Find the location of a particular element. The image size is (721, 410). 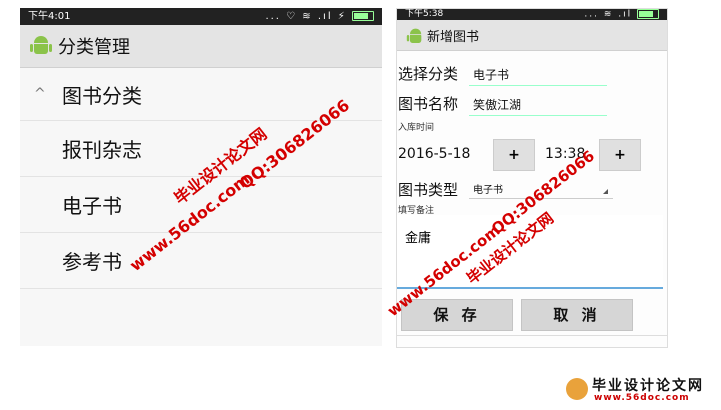

status-bar: 下午5:38 ... ≋ .ıl is located at coordinates (532, 14).